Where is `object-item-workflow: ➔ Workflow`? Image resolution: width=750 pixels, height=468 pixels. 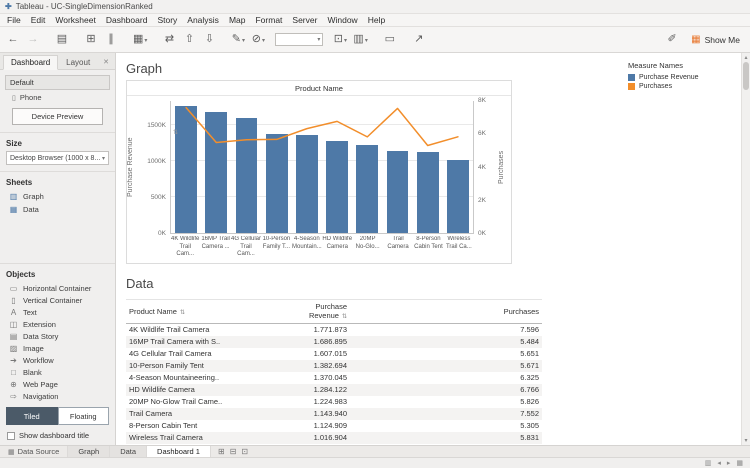
object-item-workflow: ➔ Workflow is located at coordinates (57, 360).